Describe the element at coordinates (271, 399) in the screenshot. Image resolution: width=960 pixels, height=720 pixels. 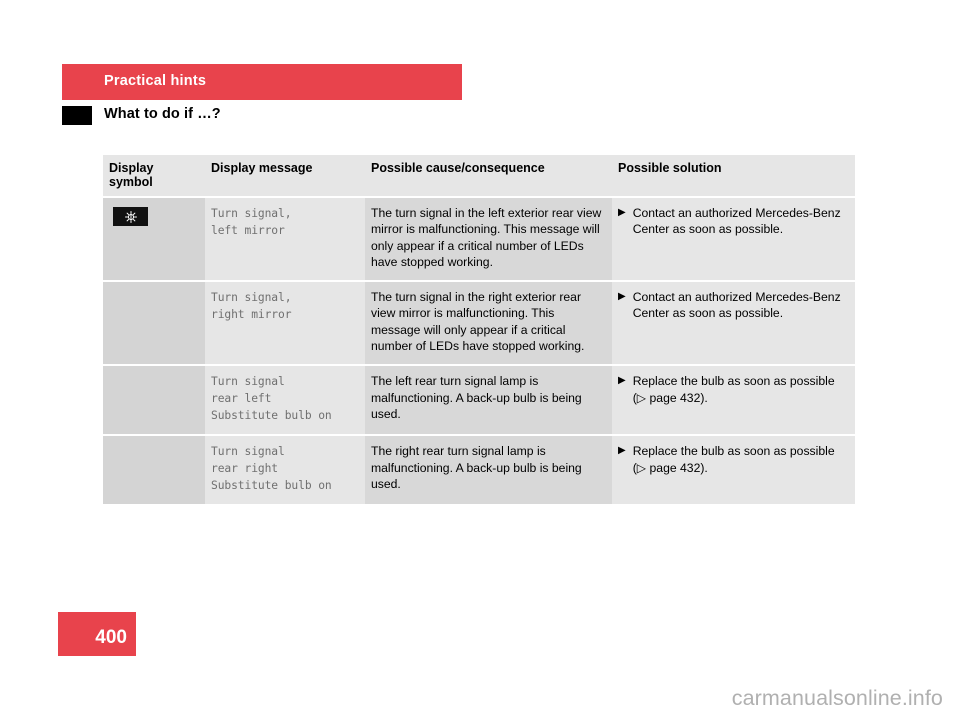
I see `display-message-text: Turn signal rear left Substitute bulb on` at that location.